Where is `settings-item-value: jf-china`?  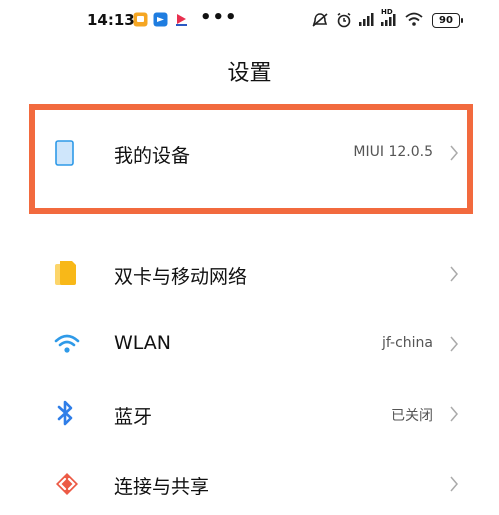
settings-item-value: jf-china is located at coordinates (407, 343).